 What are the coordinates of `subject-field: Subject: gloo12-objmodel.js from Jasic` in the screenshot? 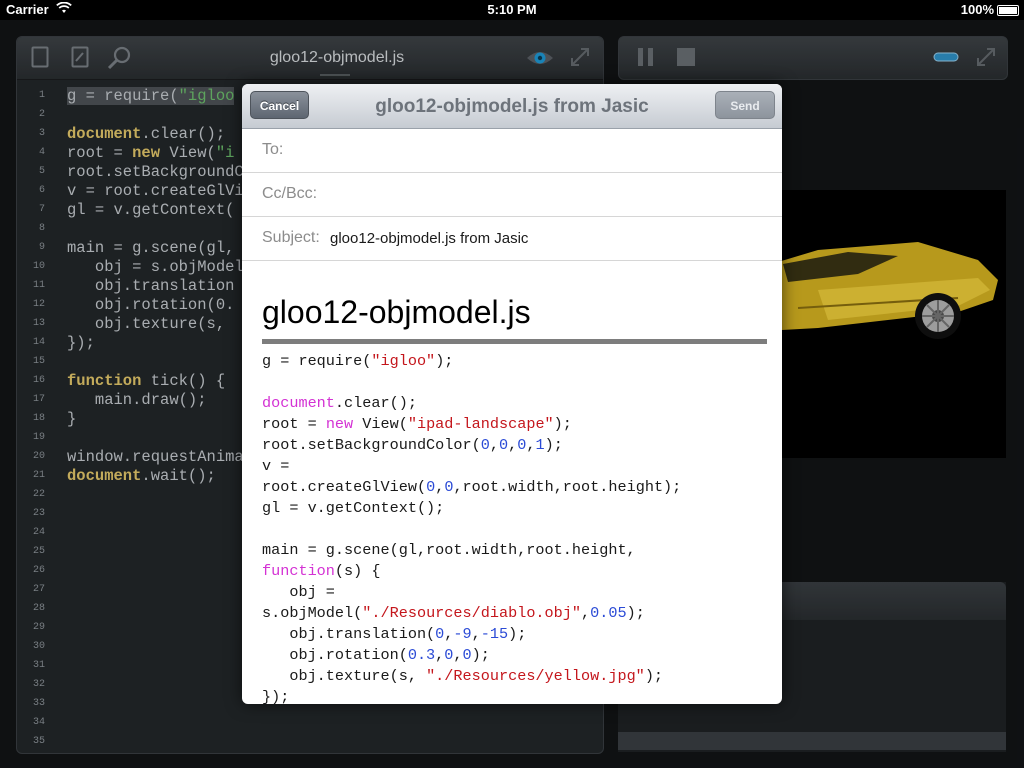 It's located at (512, 238).